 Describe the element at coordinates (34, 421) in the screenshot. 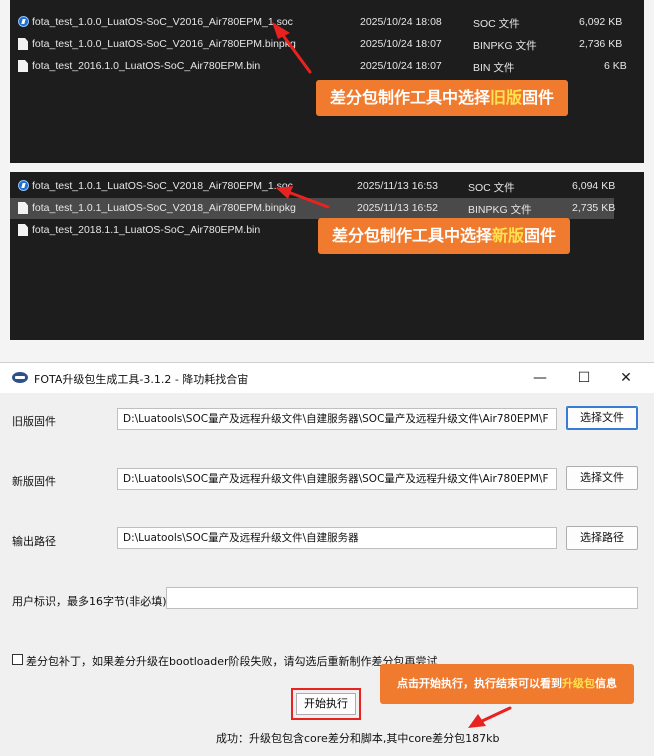

I see `old-firmware-label: 旧版固件` at that location.